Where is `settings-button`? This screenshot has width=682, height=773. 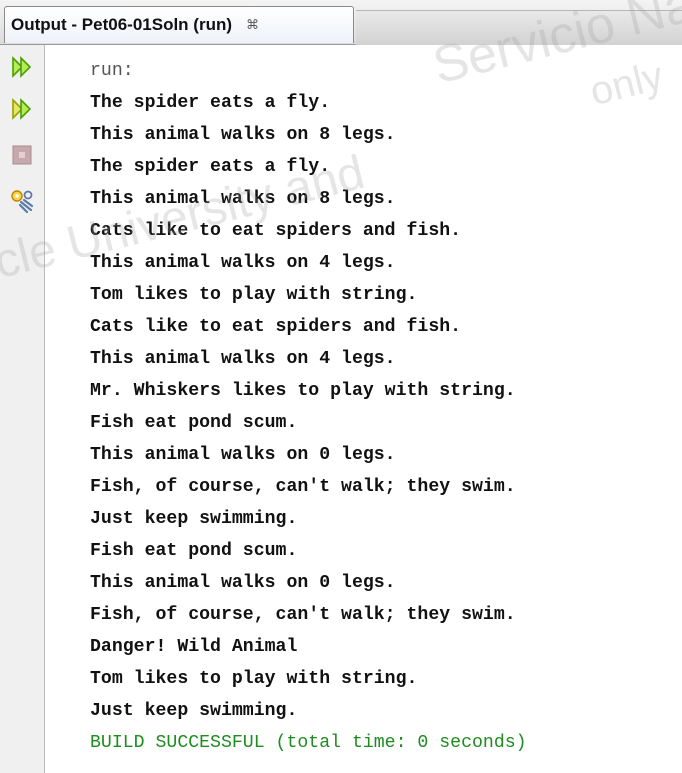
settings-button is located at coordinates (22, 201).